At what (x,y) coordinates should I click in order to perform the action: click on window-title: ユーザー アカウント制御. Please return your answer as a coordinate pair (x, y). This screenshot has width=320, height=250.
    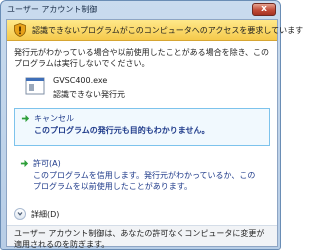
    Looking at the image, I should click on (52, 9).